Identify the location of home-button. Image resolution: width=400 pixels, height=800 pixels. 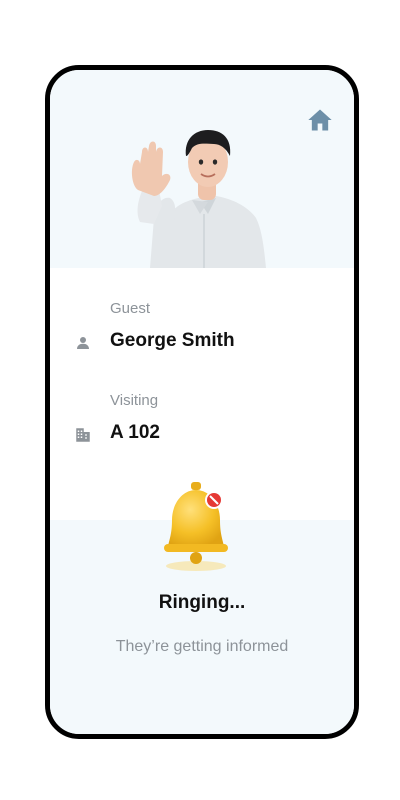
(320, 120).